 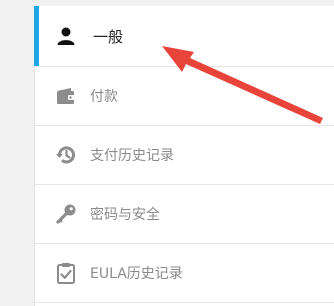 I want to click on menu-item-label: 一般, so click(x=108, y=36).